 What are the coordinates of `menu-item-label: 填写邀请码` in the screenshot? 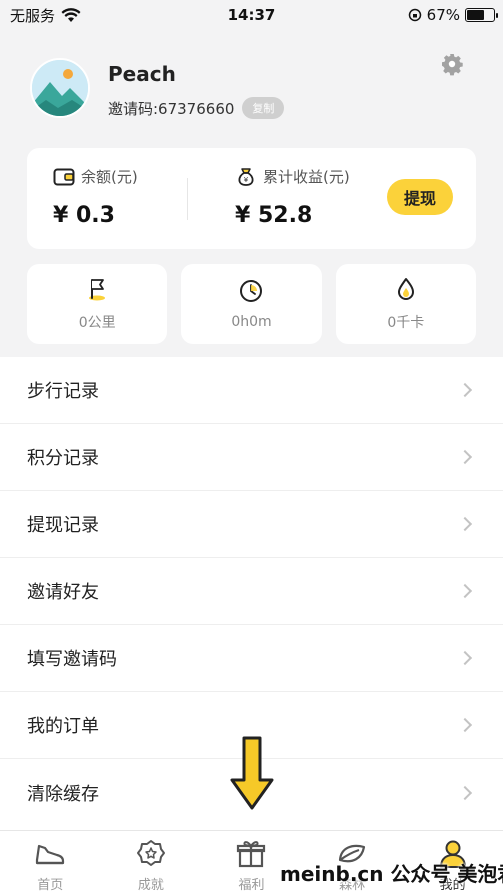 It's located at (72, 659).